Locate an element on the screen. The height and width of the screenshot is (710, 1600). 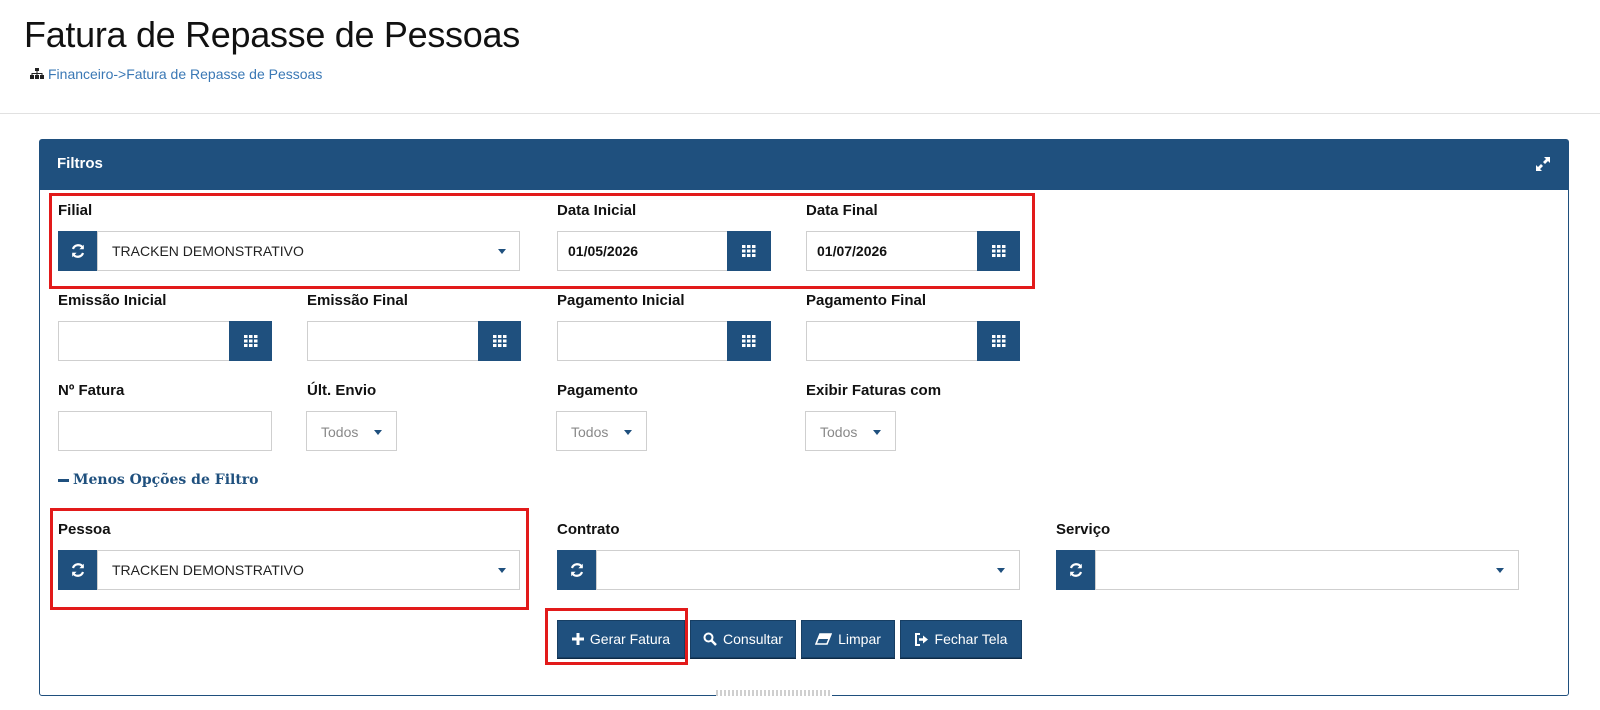
emissao-inicial-input is located at coordinates (144, 341).